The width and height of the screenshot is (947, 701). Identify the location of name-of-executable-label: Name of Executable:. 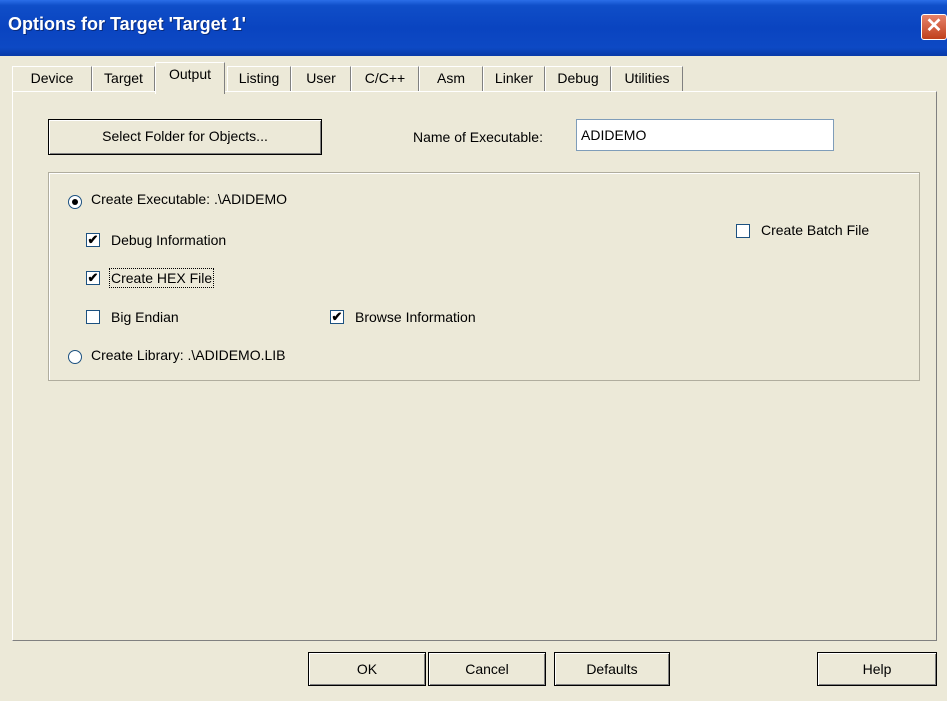
(478, 137).